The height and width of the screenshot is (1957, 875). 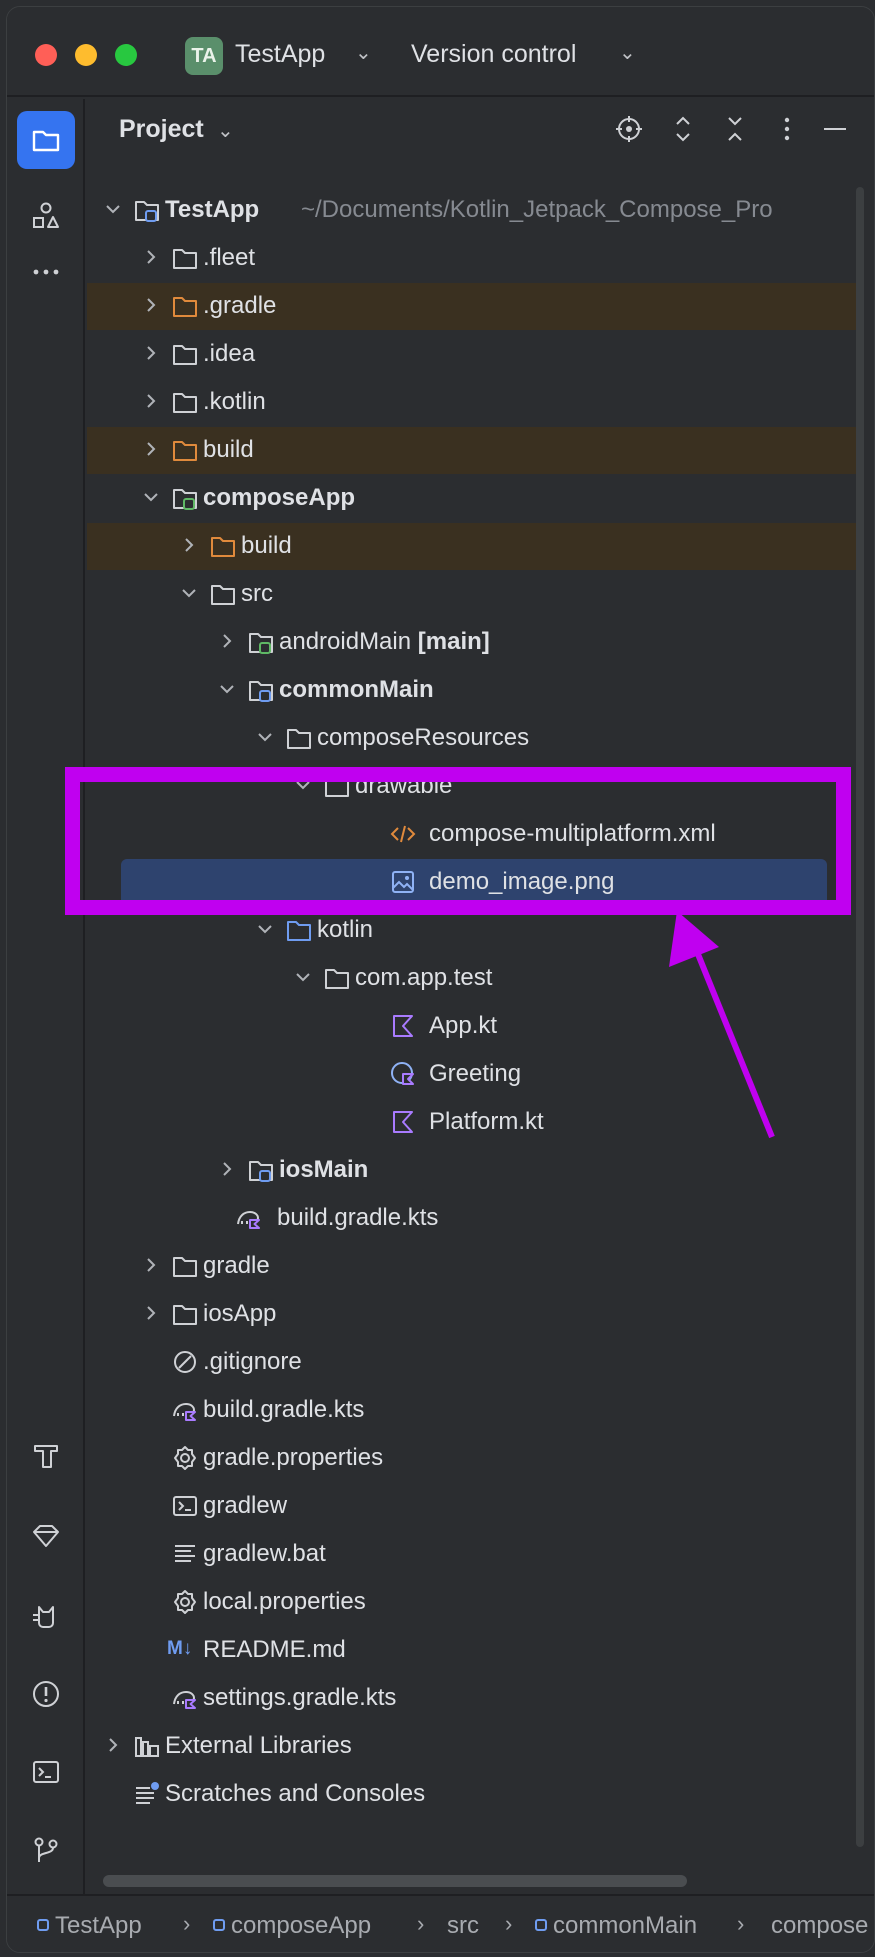 What do you see at coordinates (472, 1602) in the screenshot?
I see `tree-row: local.properties` at bounding box center [472, 1602].